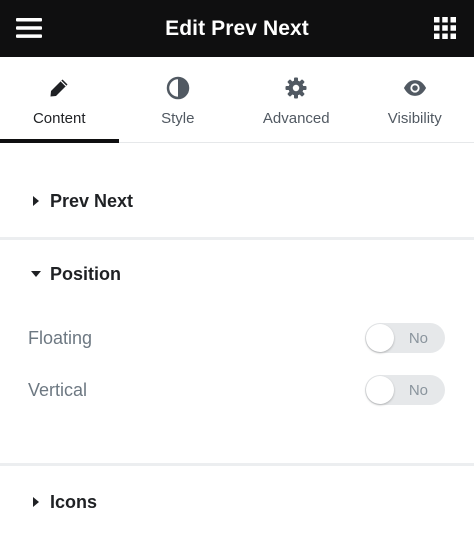 This screenshot has height=540, width=474. I want to click on tab-visibility: Visibility, so click(415, 99).